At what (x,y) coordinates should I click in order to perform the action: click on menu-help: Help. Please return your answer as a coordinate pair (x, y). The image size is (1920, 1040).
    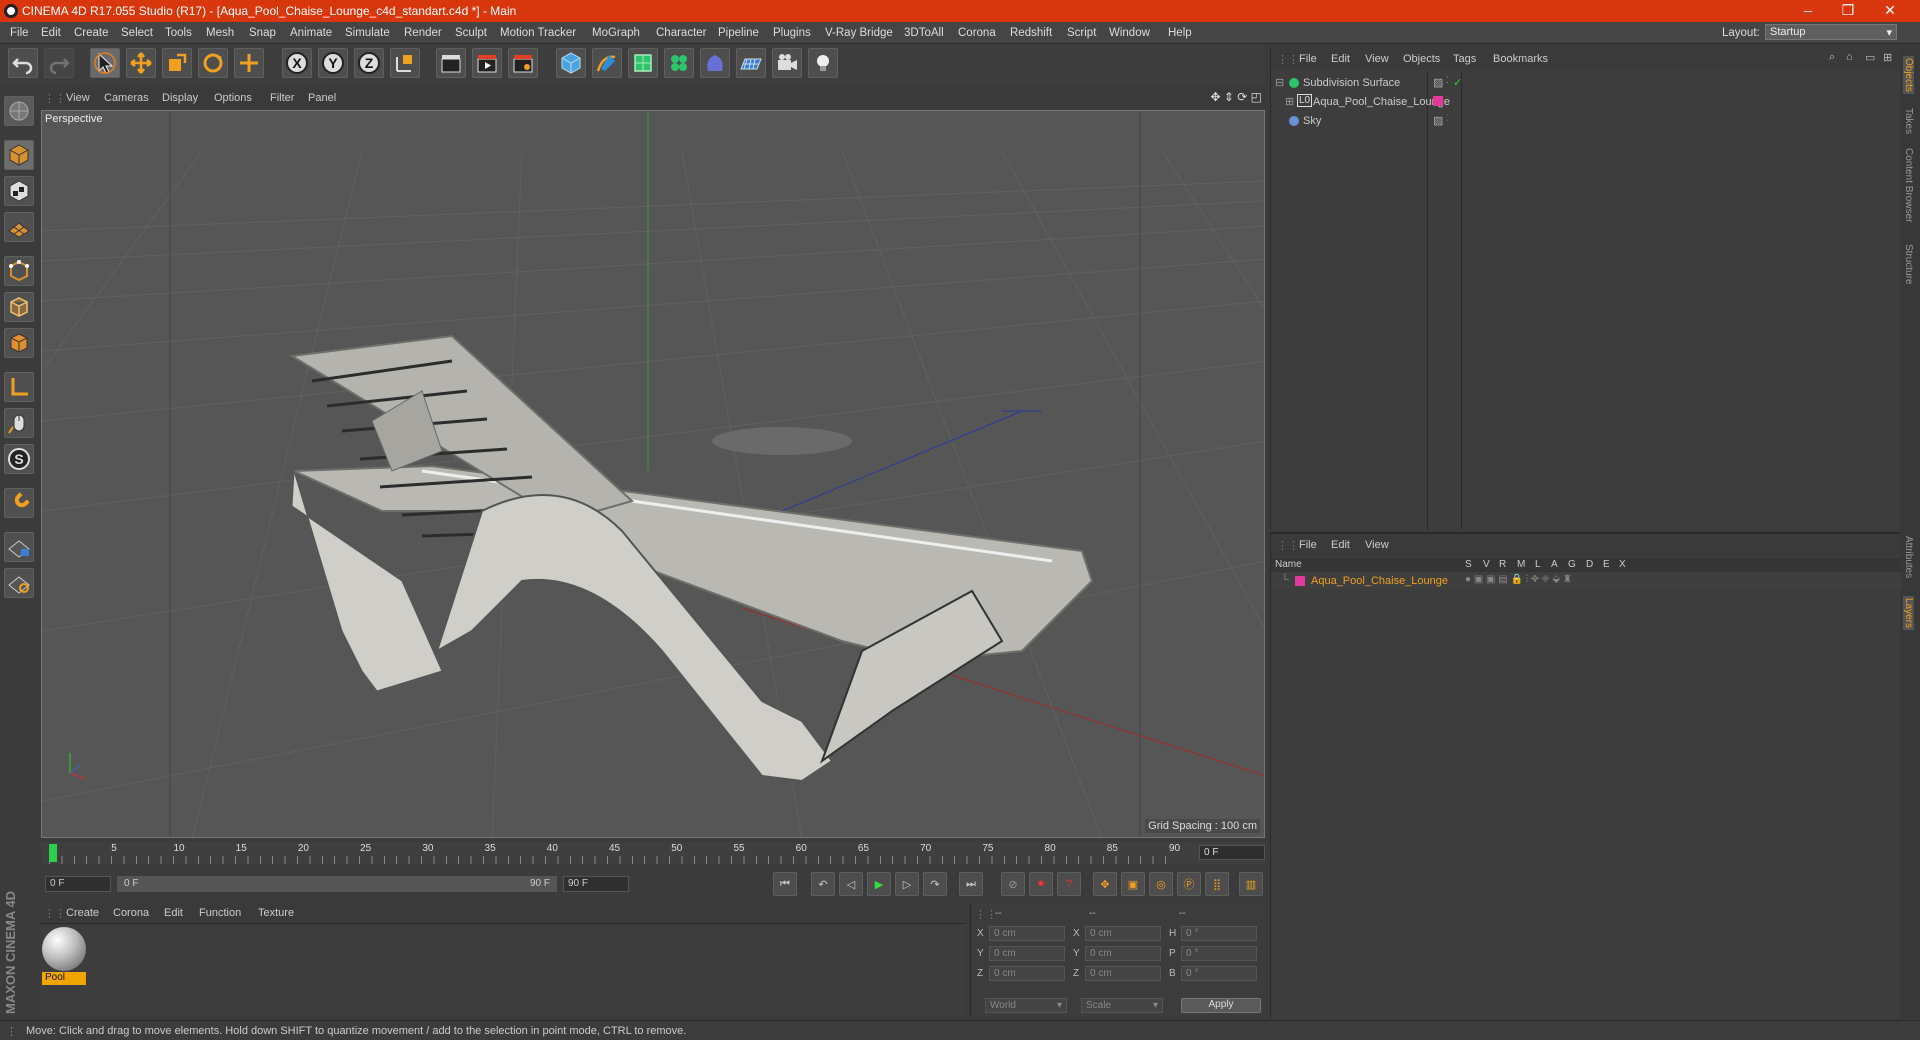
    Looking at the image, I should click on (1180, 33).